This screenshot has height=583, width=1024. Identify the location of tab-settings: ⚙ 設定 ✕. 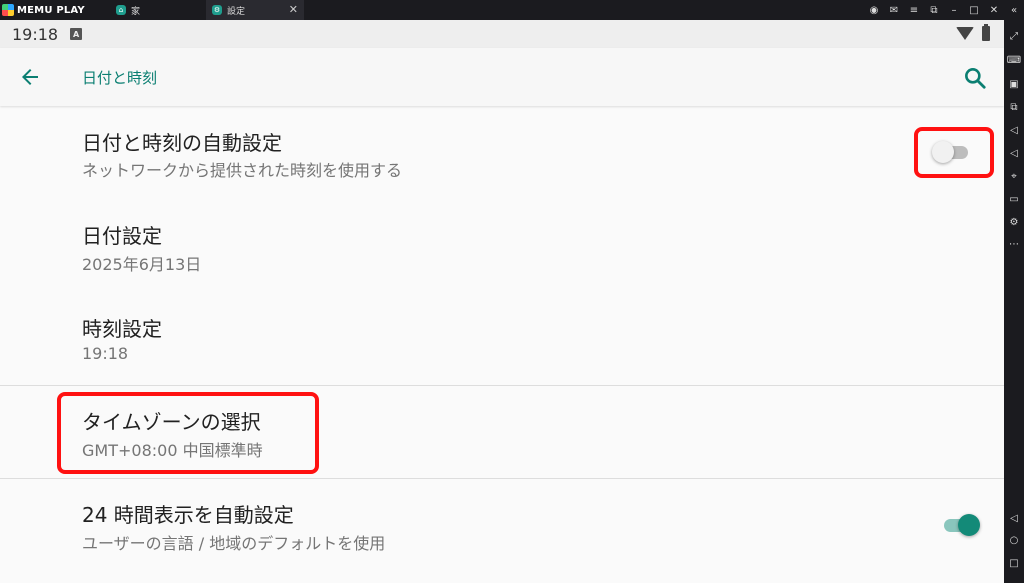
(255, 10).